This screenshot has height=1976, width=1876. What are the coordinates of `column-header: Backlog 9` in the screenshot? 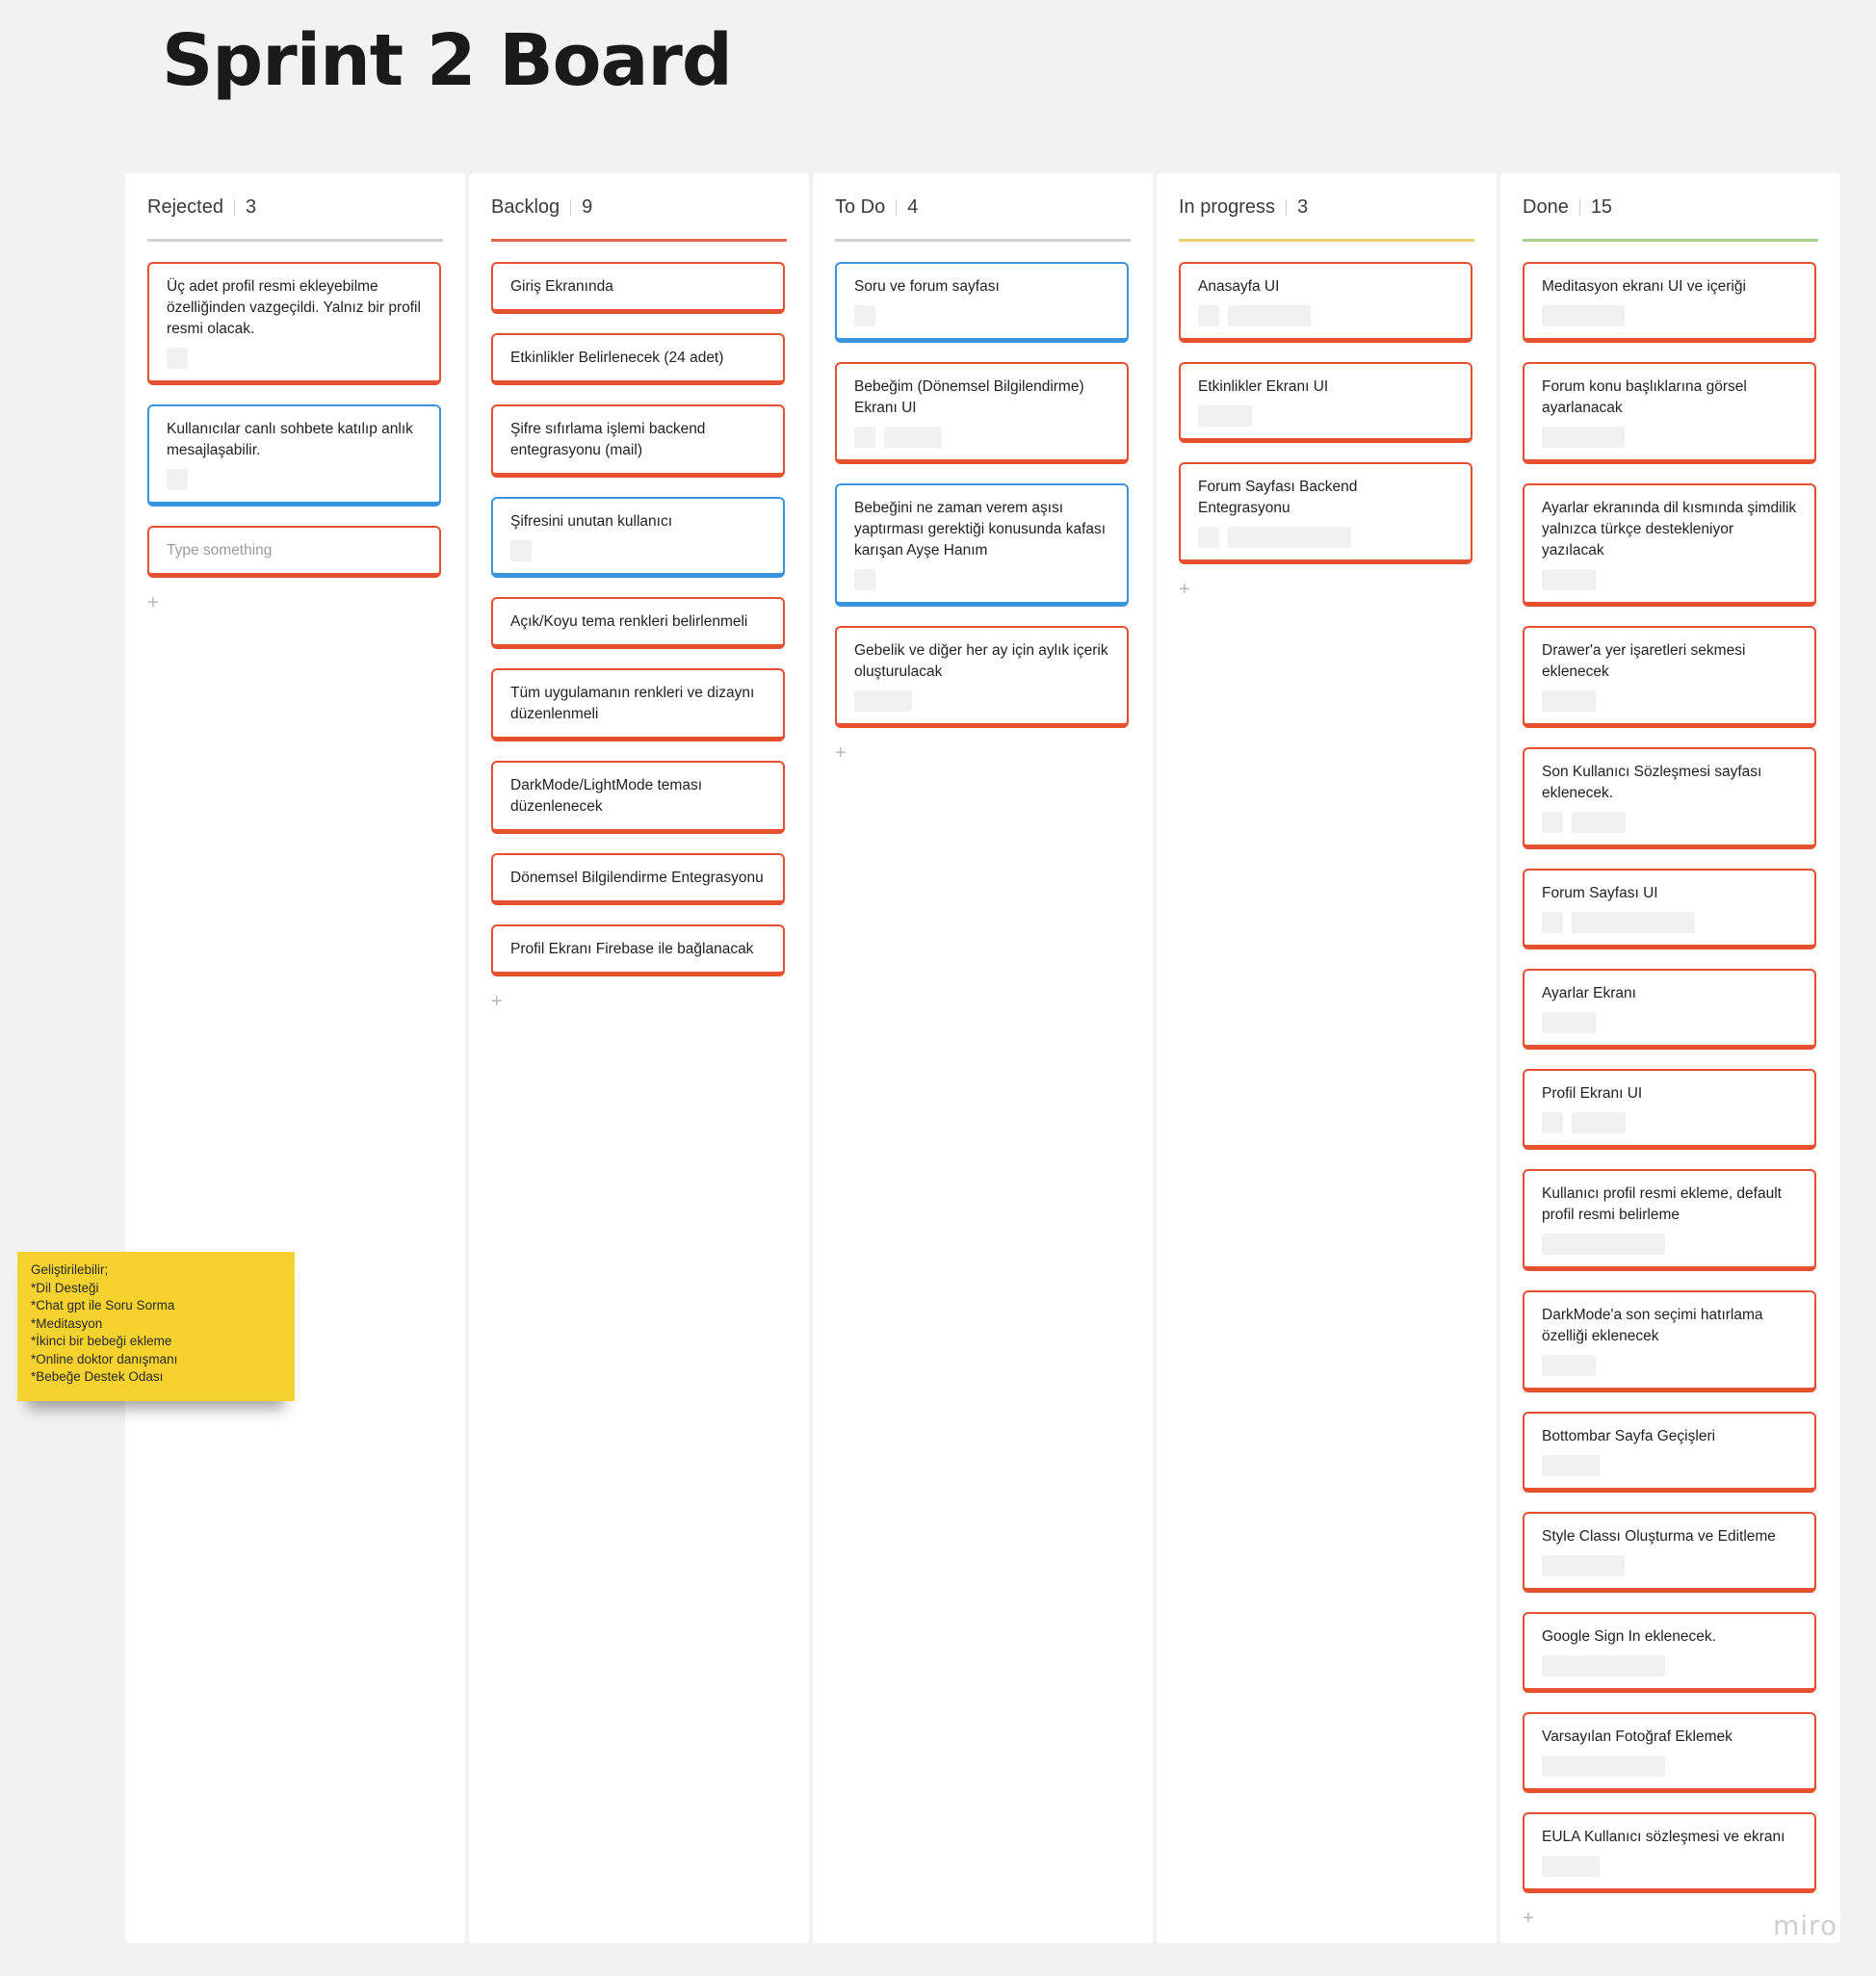 It's located at (639, 218).